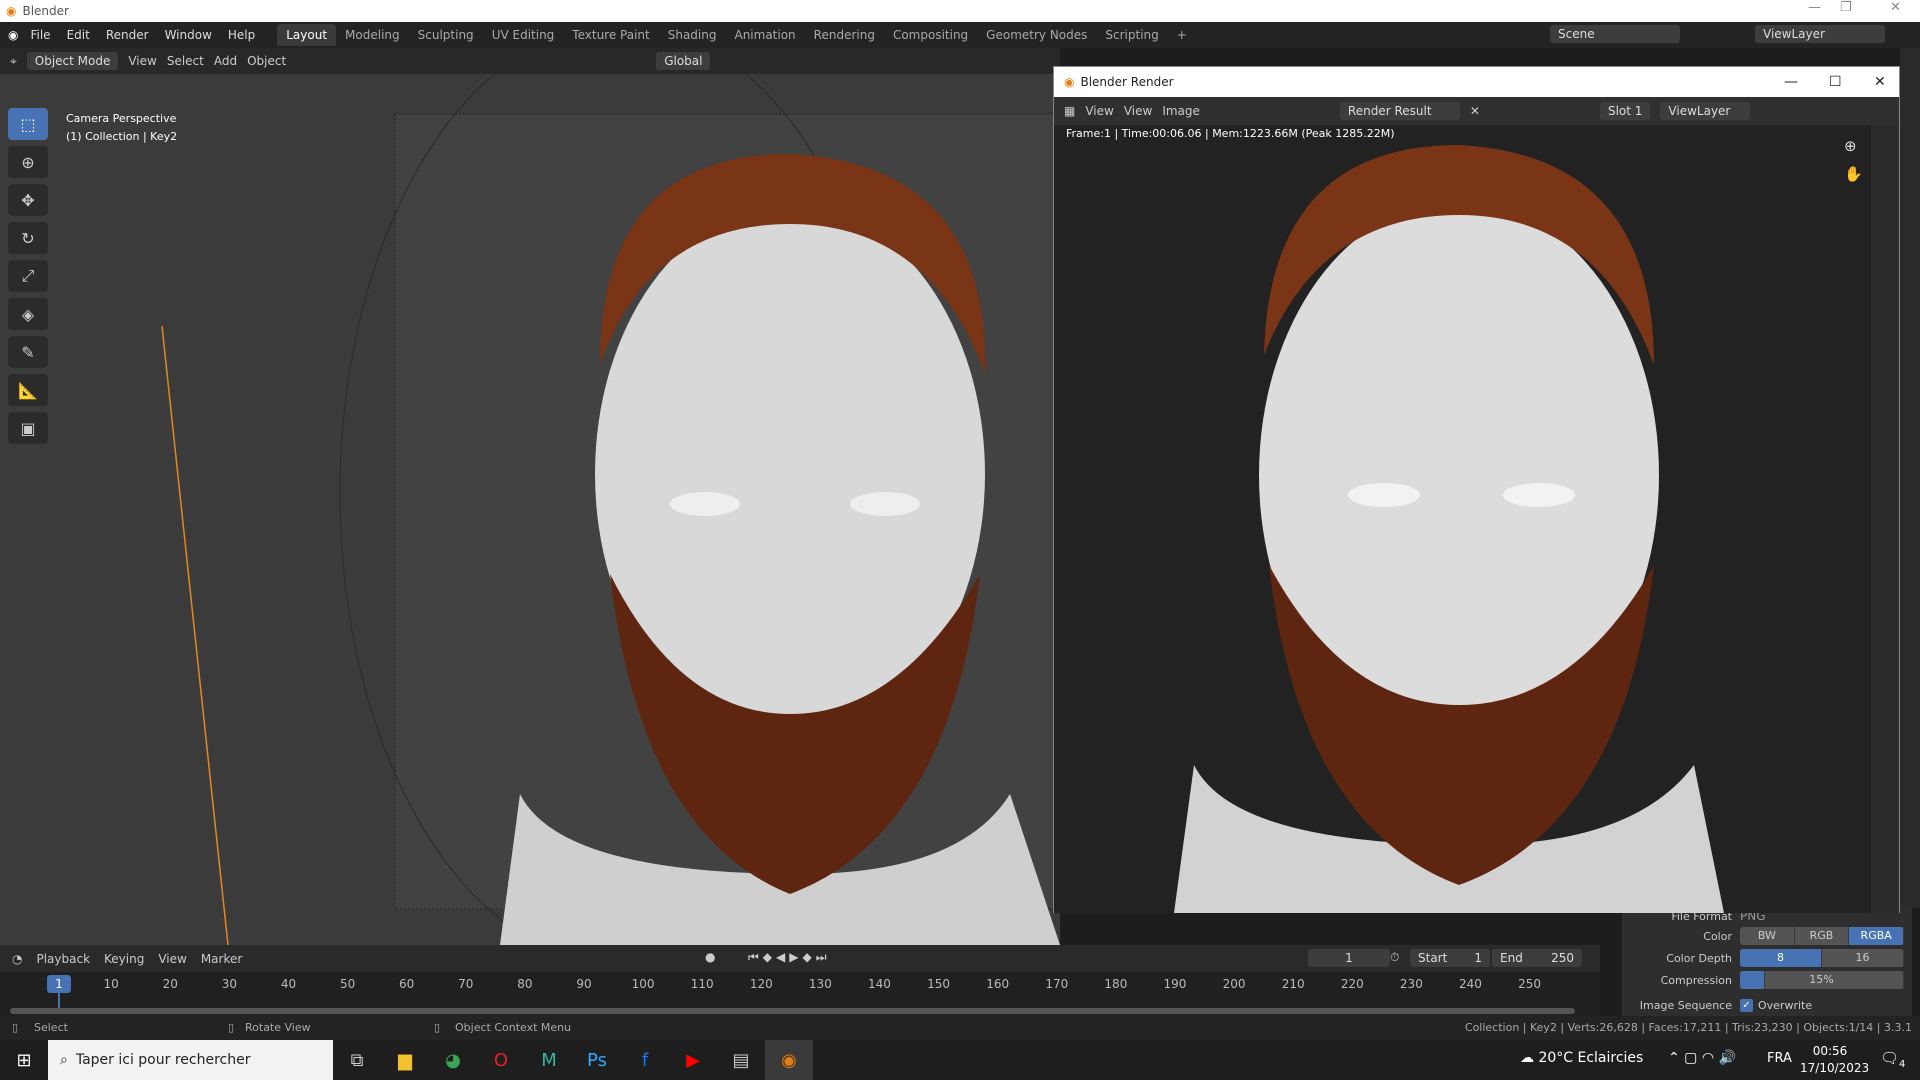  What do you see at coordinates (549, 1060) in the screenshot?
I see `maya-icon: M` at bounding box center [549, 1060].